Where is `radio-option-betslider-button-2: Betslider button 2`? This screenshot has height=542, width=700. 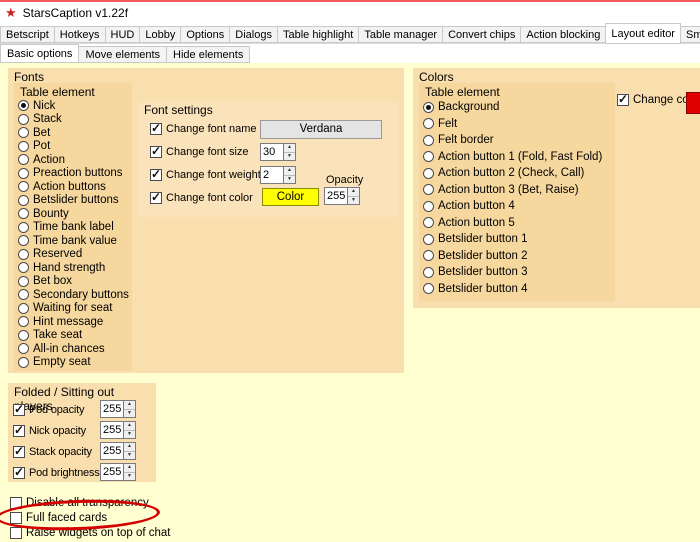 radio-option-betslider-button-2: Betslider button 2 is located at coordinates (517, 256).